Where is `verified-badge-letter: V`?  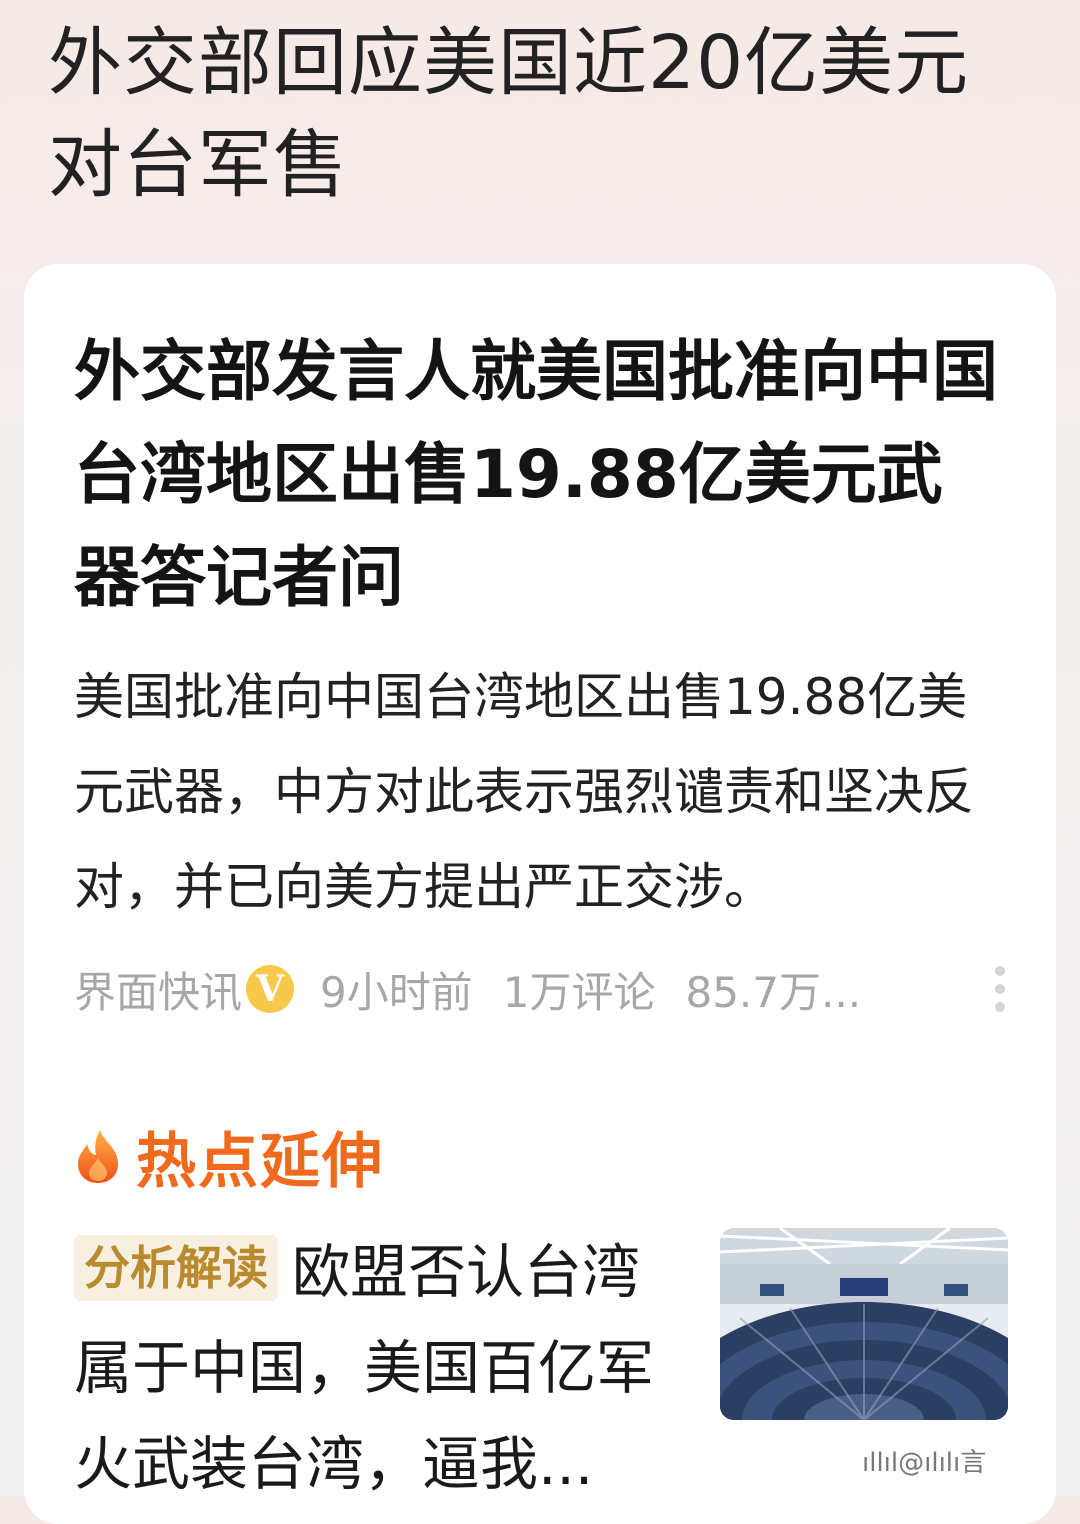
verified-badge-letter: V is located at coordinates (270, 989).